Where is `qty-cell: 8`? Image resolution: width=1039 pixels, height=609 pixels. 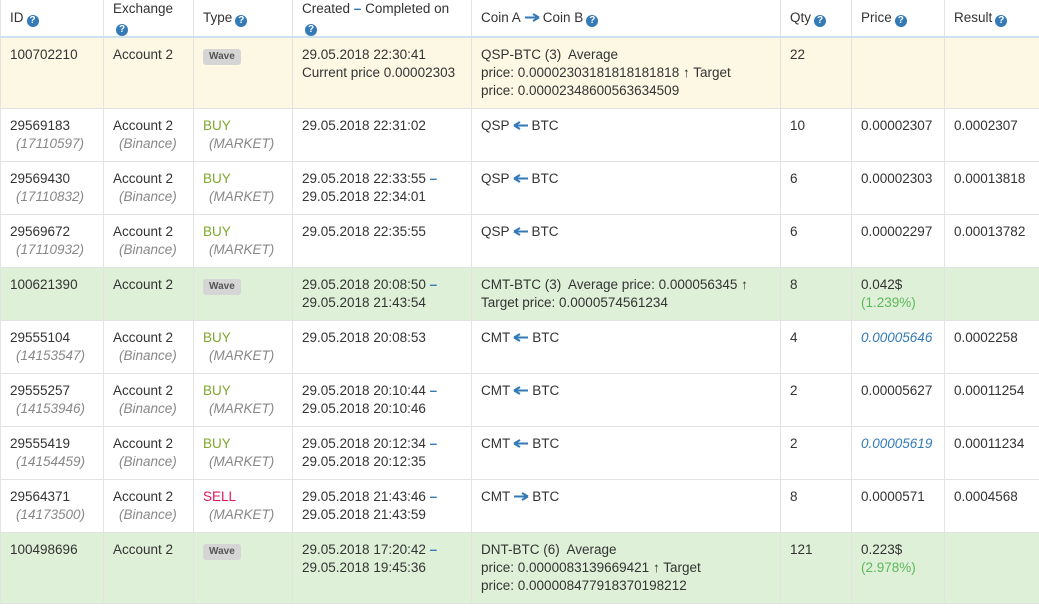 qty-cell: 8 is located at coordinates (816, 293).